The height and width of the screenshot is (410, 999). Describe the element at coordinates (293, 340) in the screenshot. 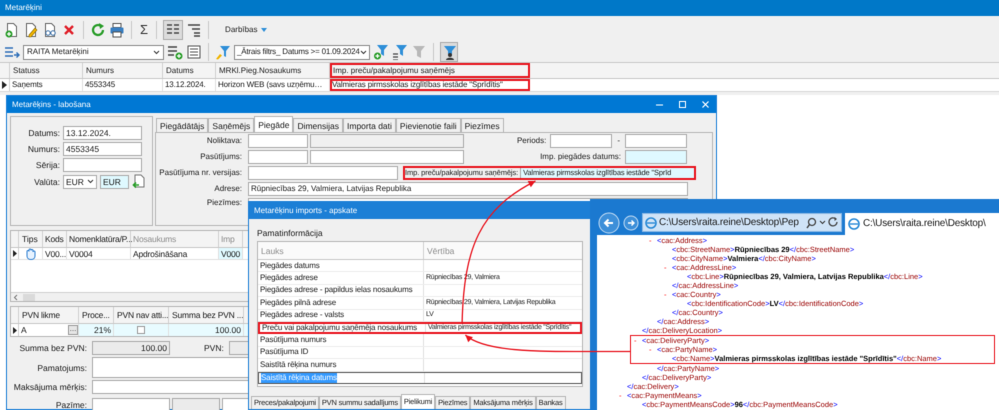

I see `table-cell-text: Pasūtījuma numurs` at that location.